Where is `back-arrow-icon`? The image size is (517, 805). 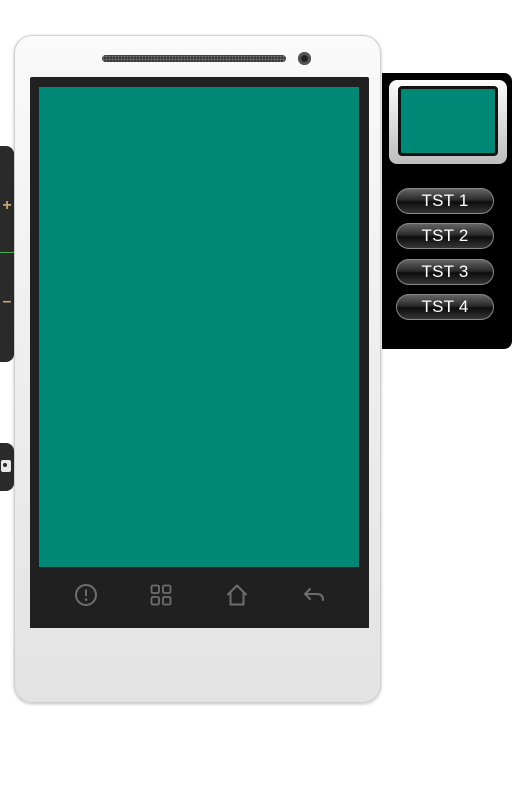
back-arrow-icon is located at coordinates (314, 594).